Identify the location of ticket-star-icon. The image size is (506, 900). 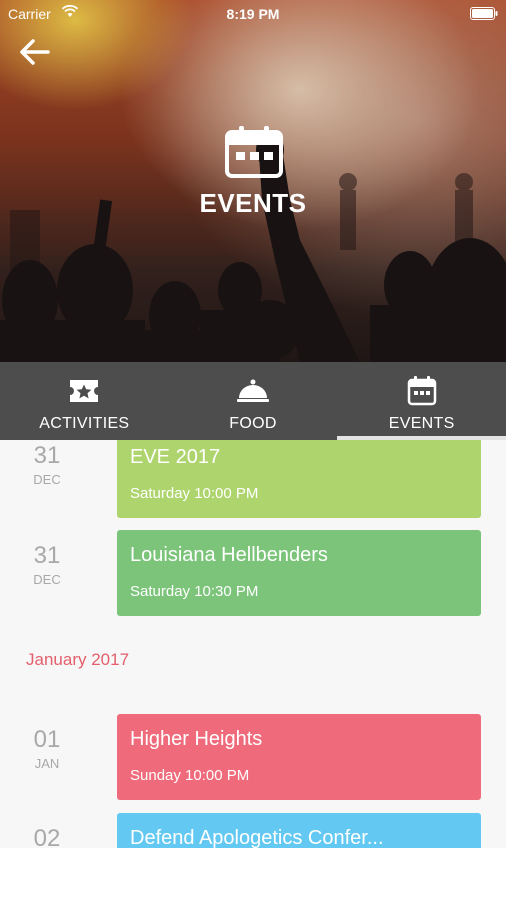
(84, 391).